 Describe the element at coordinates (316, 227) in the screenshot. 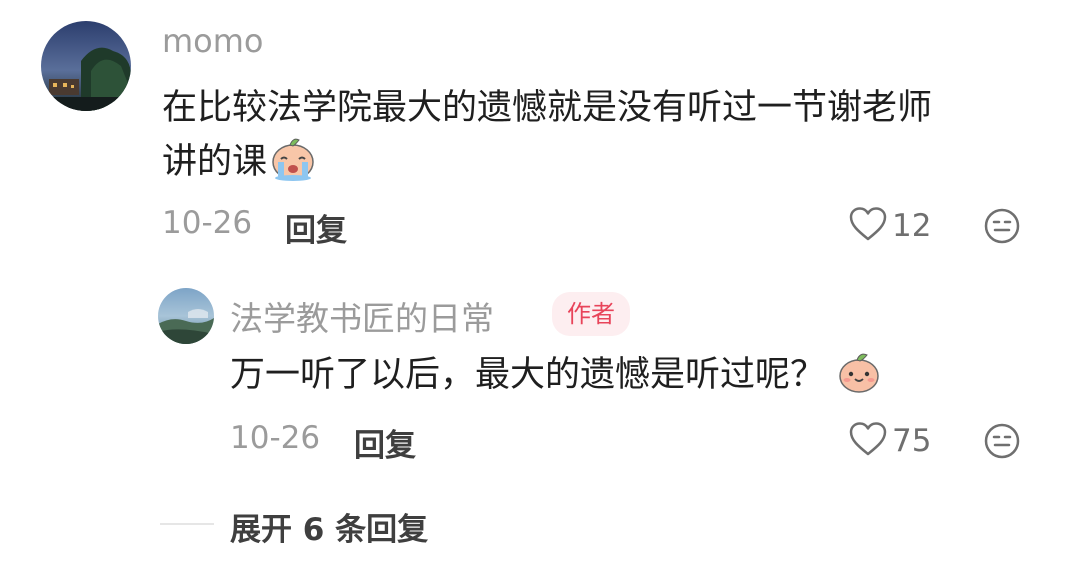

I see `reply-button: 回复` at that location.